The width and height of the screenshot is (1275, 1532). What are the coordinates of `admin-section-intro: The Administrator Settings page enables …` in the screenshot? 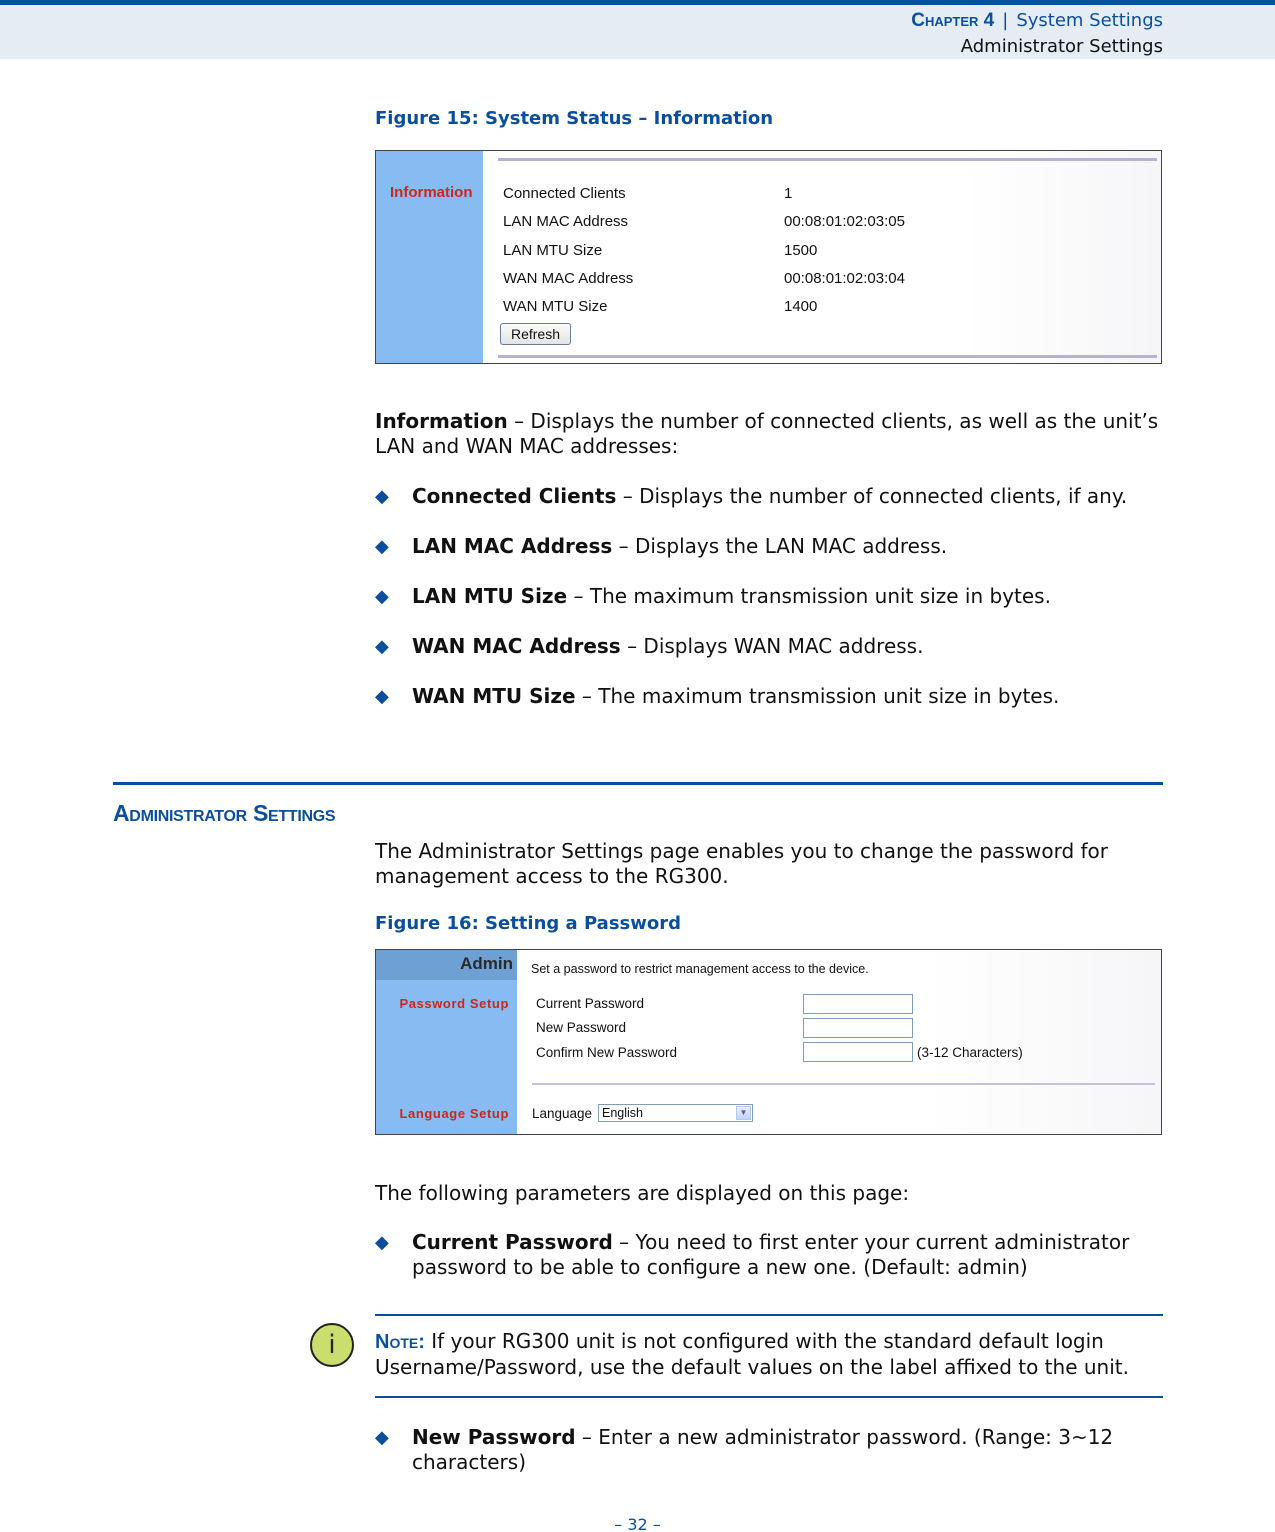 It's located at (742, 863).